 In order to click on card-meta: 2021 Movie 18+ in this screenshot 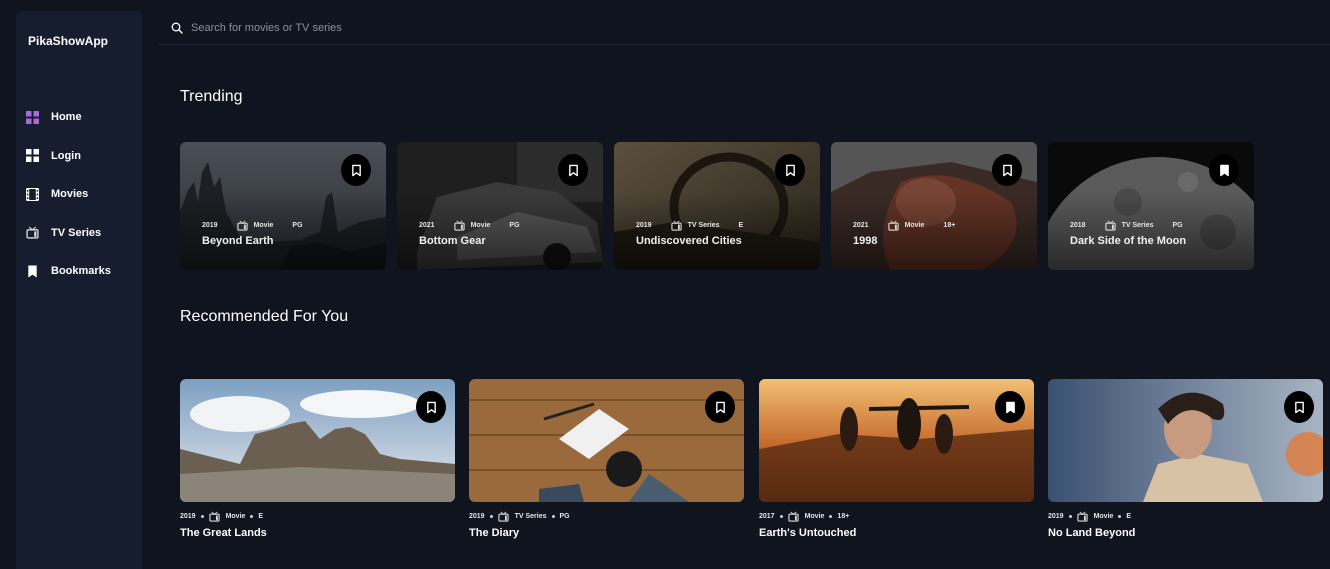, I will do `click(904, 225)`.